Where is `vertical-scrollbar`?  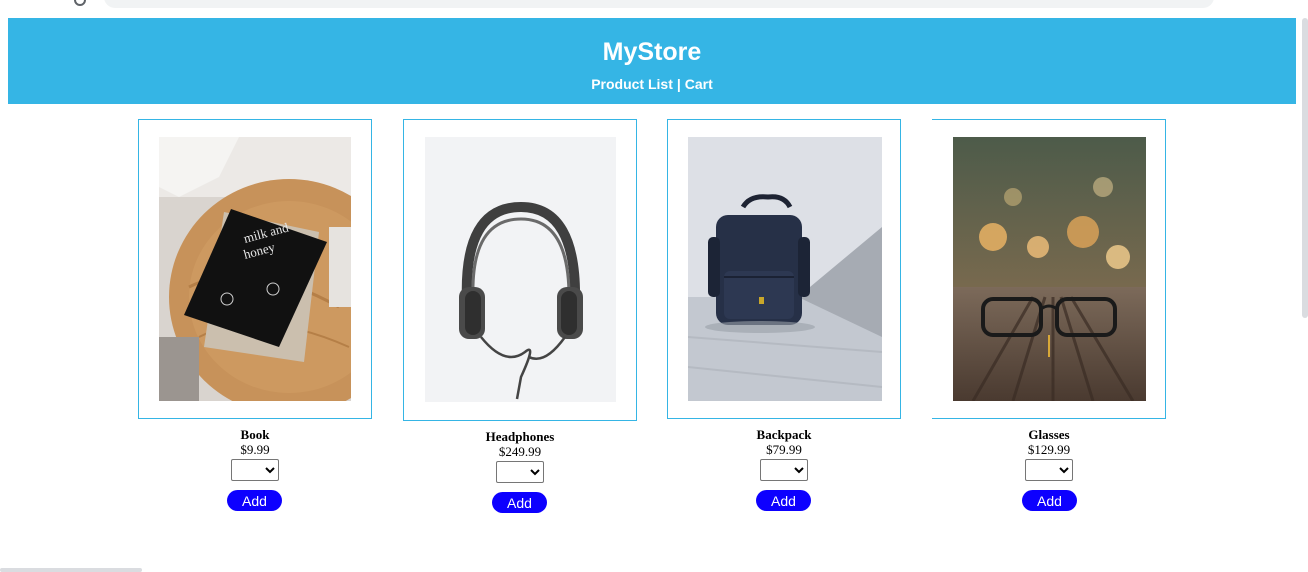
vertical-scrollbar is located at coordinates (1305, 168).